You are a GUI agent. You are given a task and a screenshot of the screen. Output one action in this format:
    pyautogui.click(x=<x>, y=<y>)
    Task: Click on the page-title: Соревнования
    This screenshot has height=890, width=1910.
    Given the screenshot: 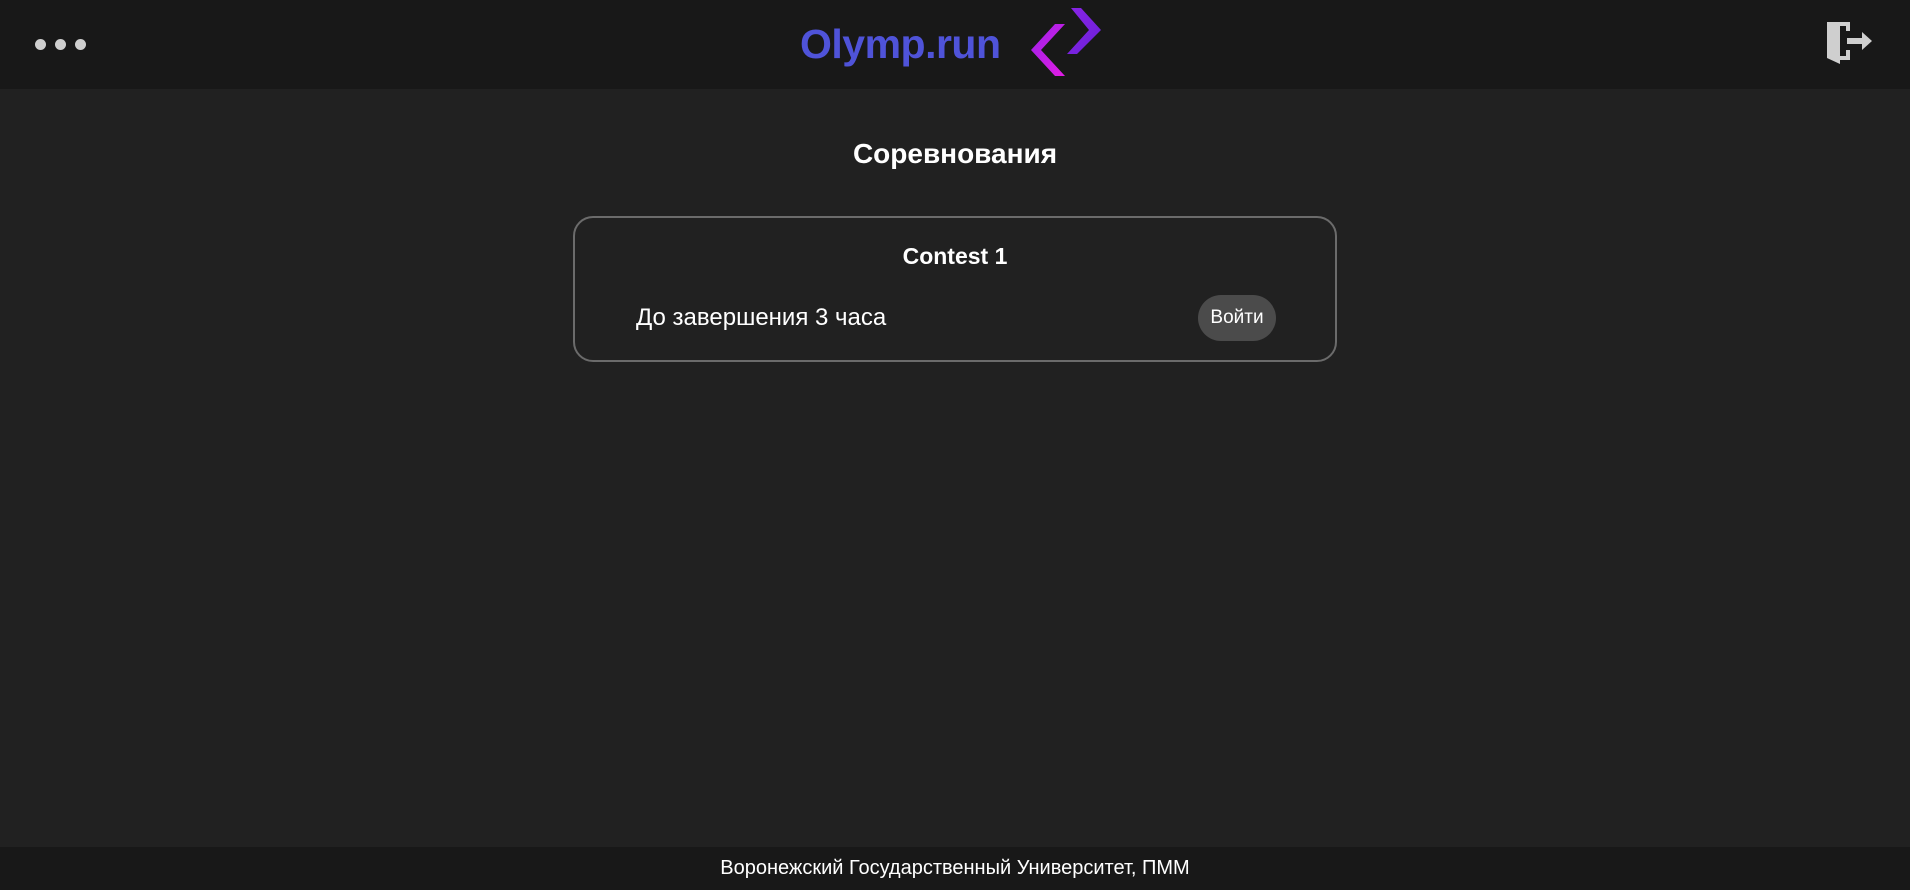 What is the action you would take?
    pyautogui.click(x=955, y=153)
    